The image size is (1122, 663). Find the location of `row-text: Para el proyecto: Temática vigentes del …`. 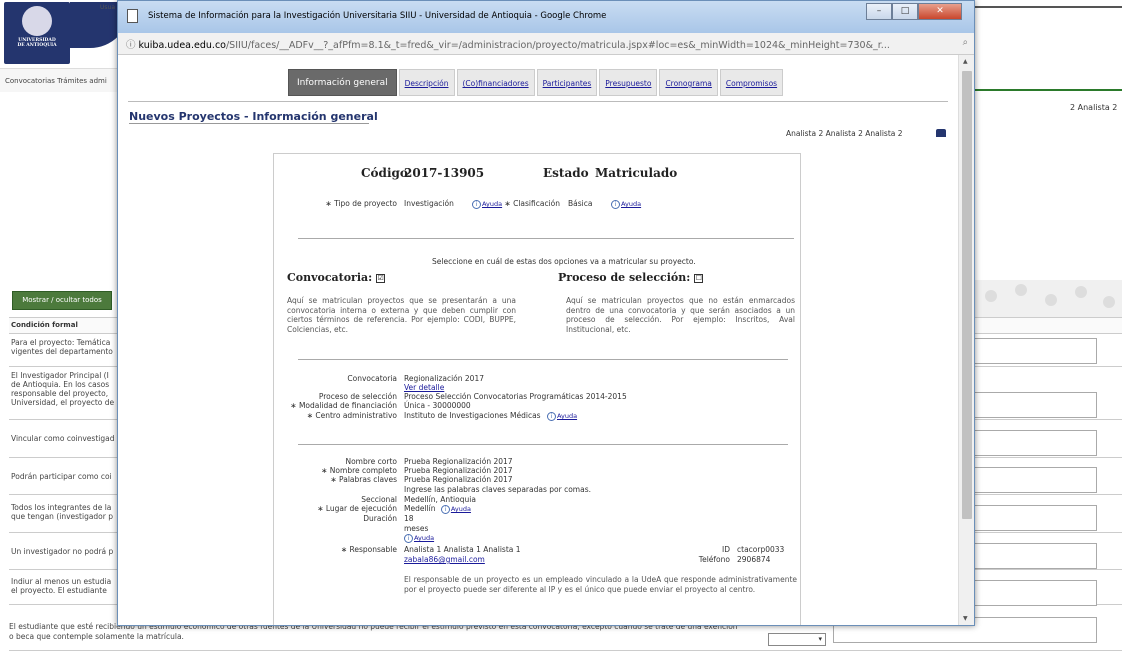

row-text: Para el proyecto: Temática vigentes del … is located at coordinates (62, 347).